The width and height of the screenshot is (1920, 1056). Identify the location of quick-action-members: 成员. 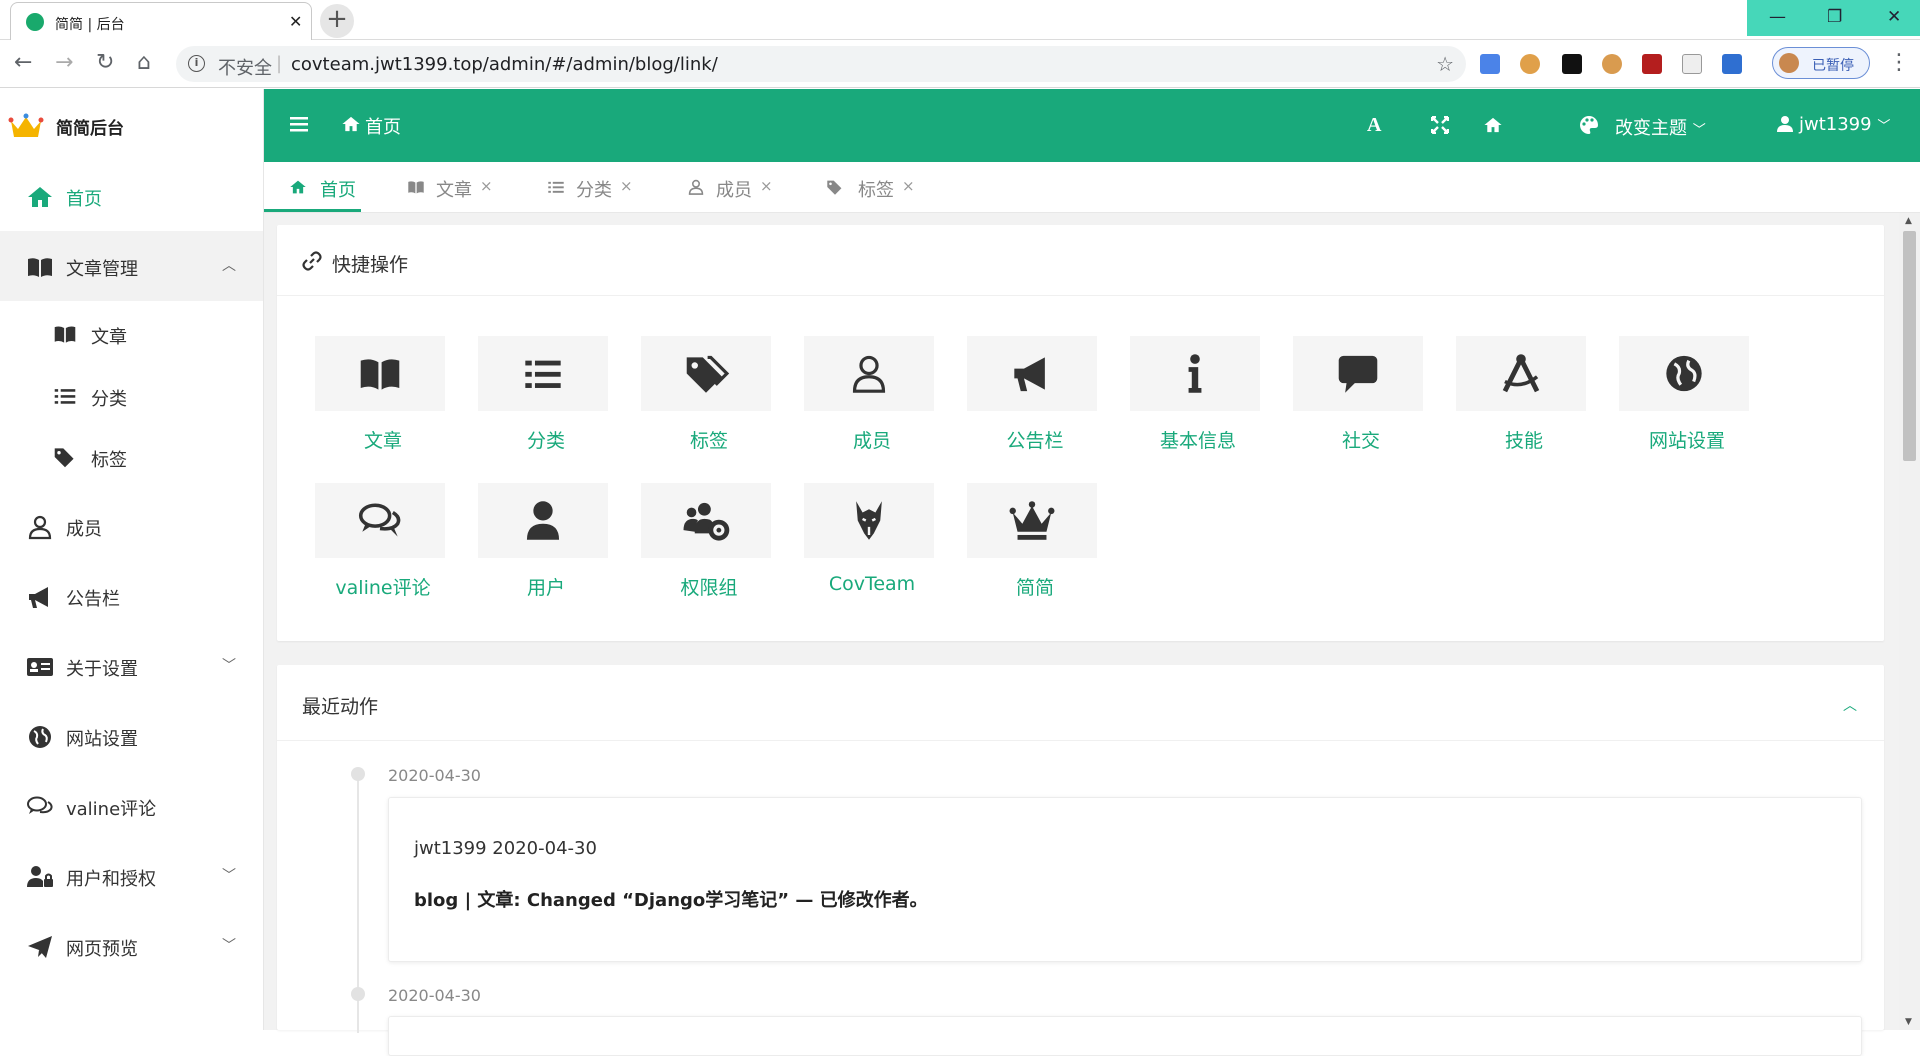
(869, 398).